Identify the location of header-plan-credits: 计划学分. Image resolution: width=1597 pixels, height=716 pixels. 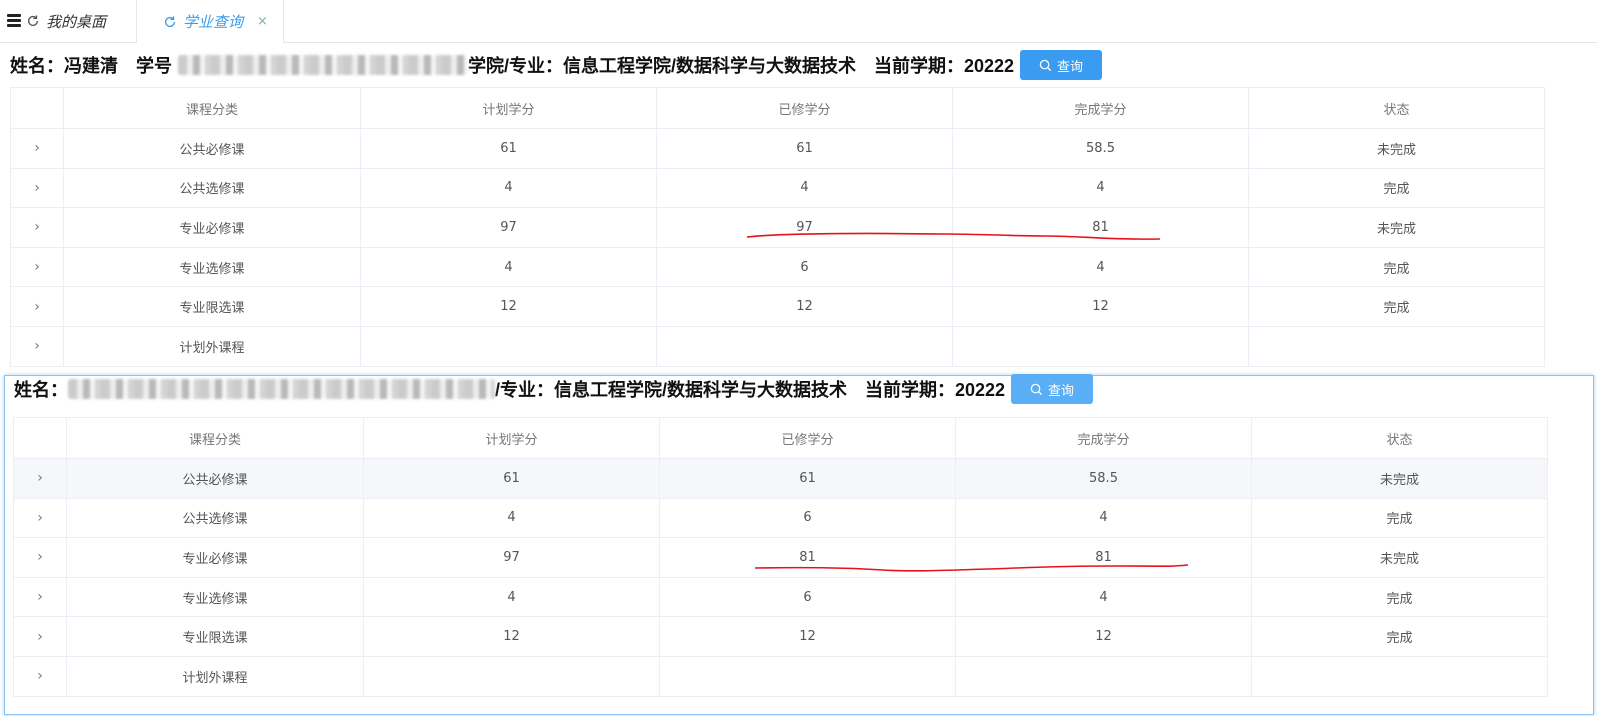
(508, 108).